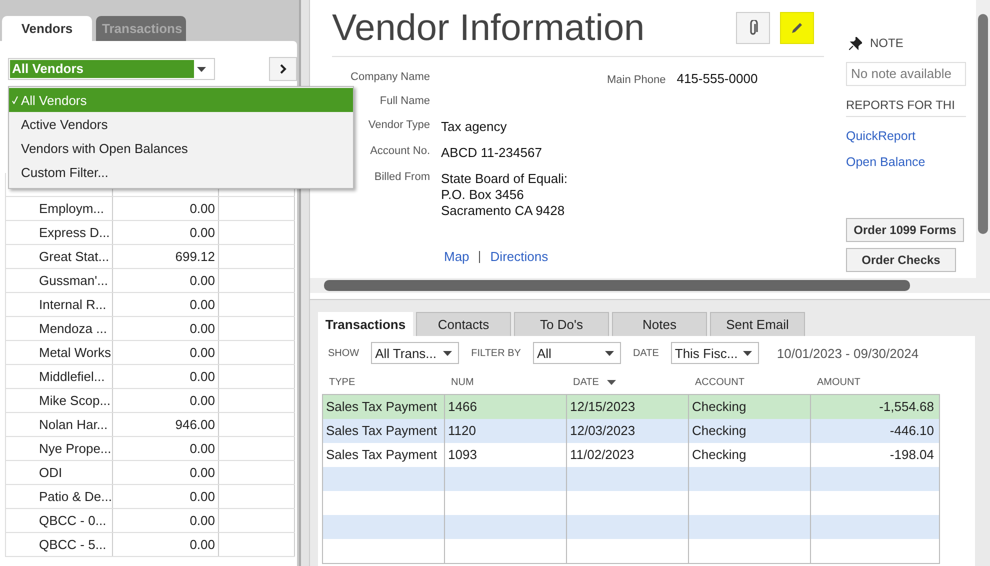 The height and width of the screenshot is (566, 990). What do you see at coordinates (847, 353) in the screenshot?
I see `date-range: 10/01/2023 - 09/30/2024` at bounding box center [847, 353].